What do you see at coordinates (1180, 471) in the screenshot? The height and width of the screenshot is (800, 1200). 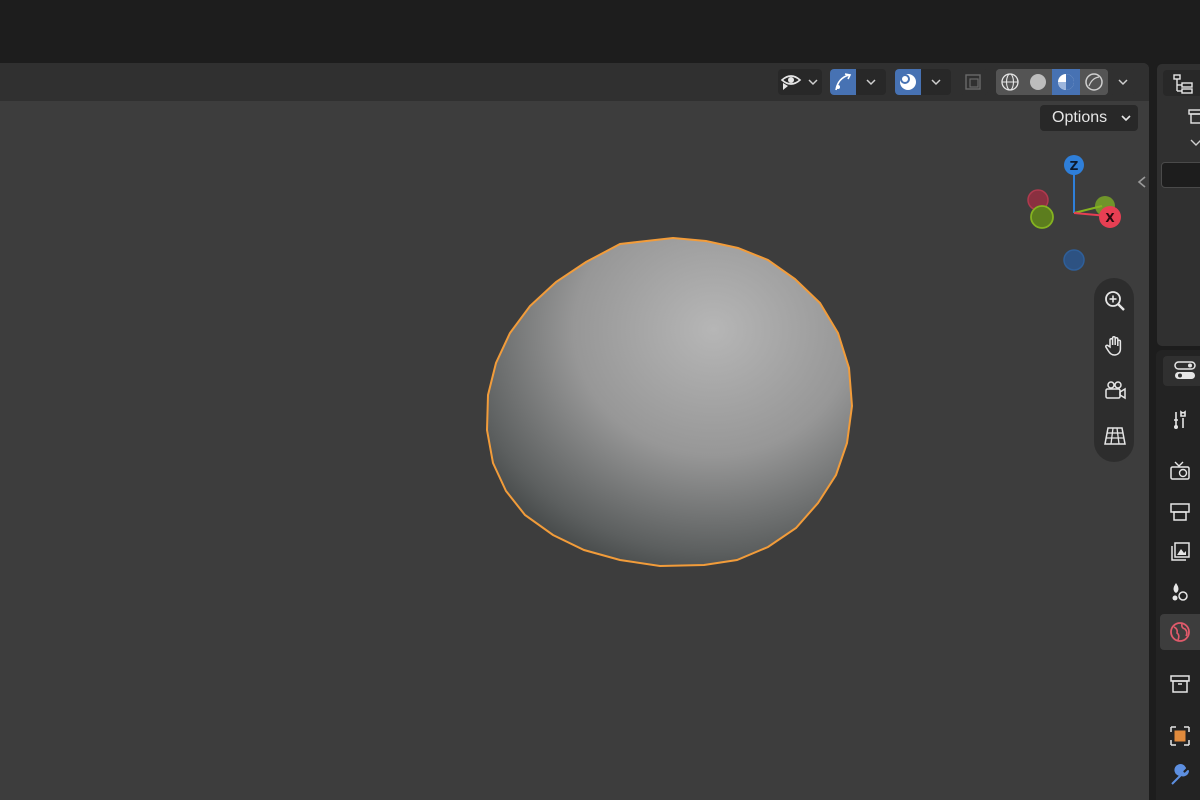 I see `render-icon` at bounding box center [1180, 471].